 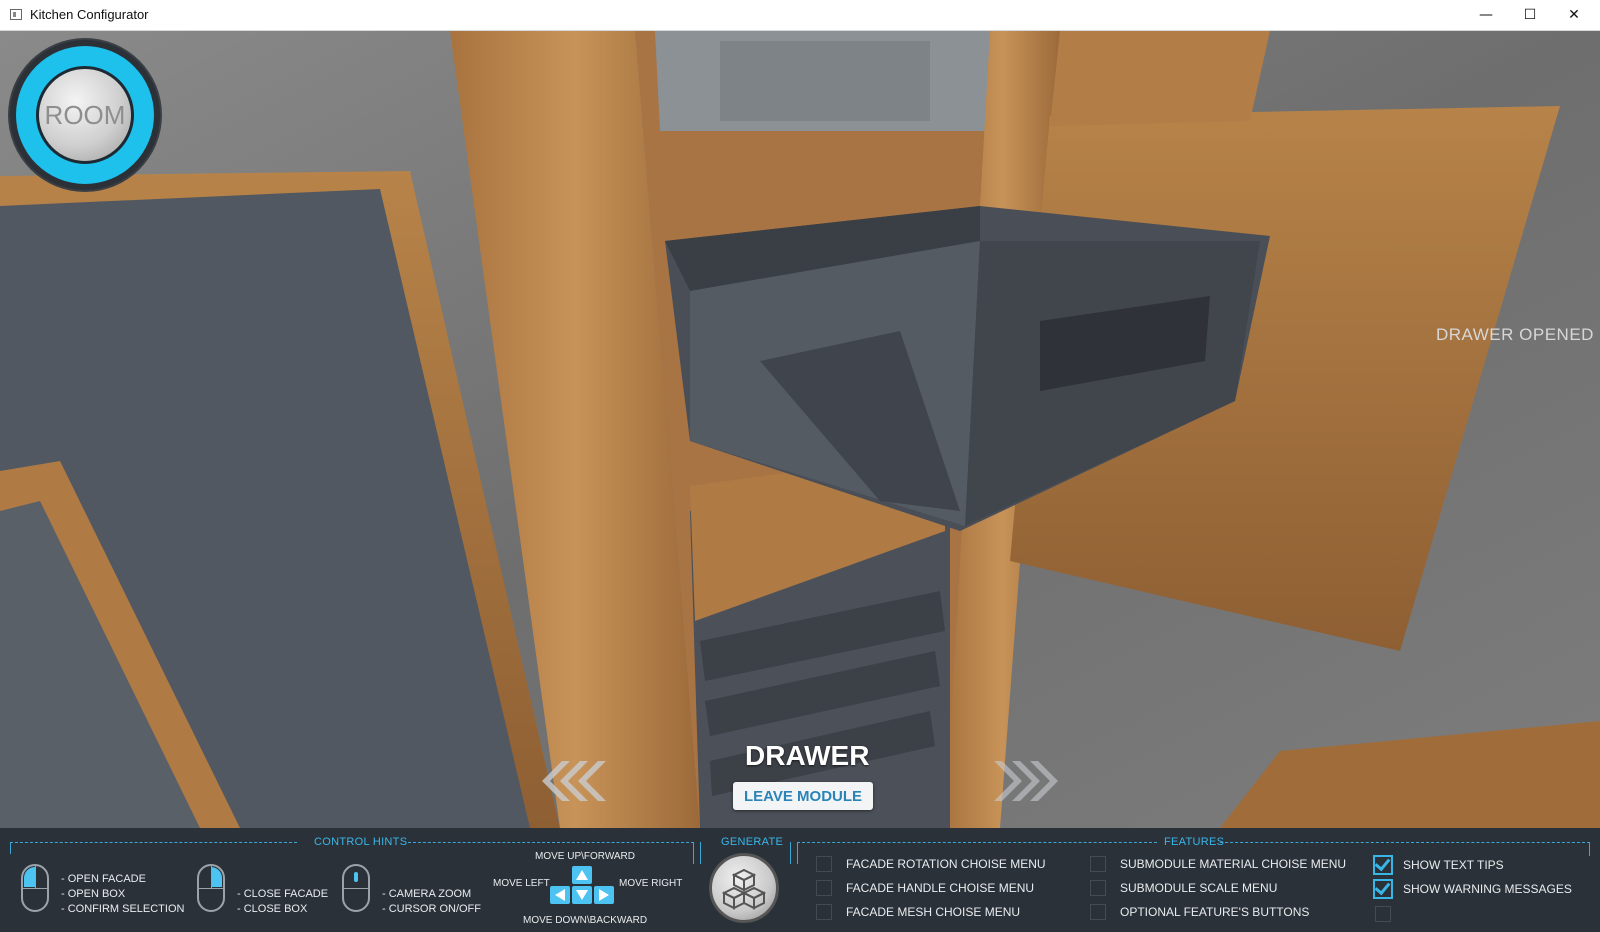 I want to click on window-title: Kitchen Configurator, so click(x=89, y=14).